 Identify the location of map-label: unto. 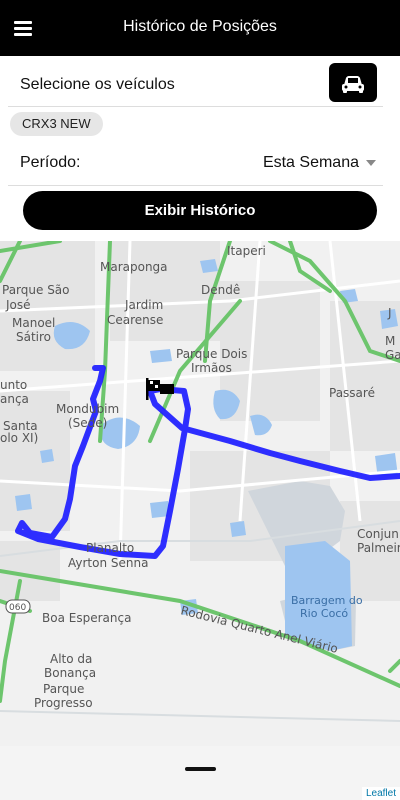
(13, 385).